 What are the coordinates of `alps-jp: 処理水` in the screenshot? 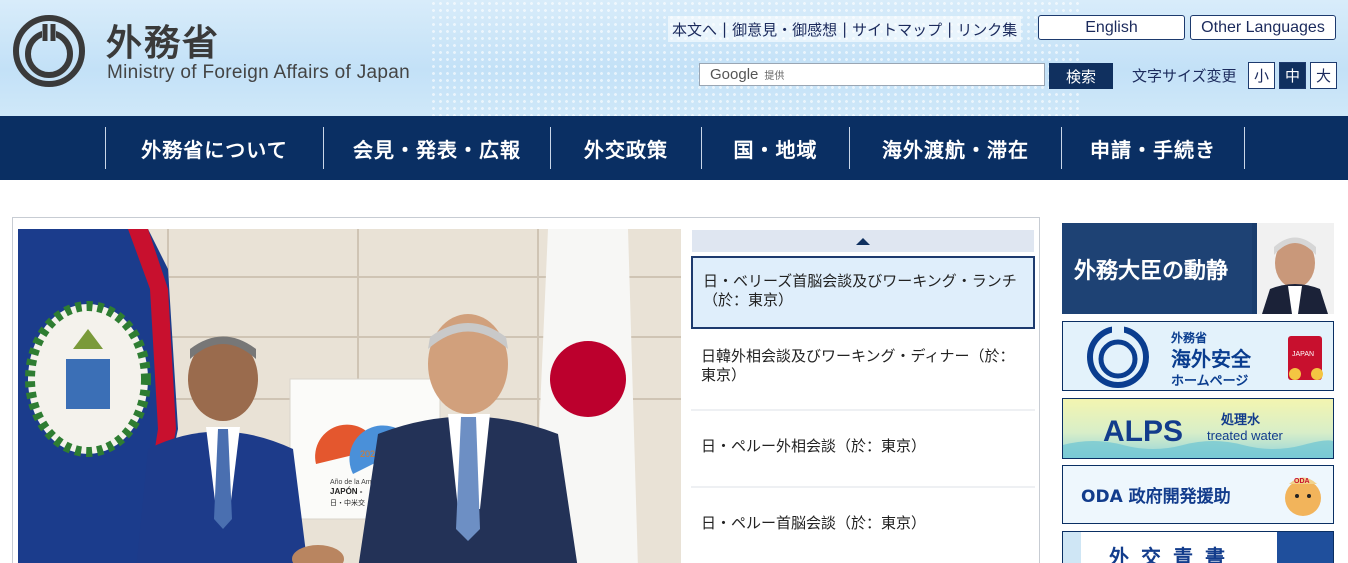 It's located at (1240, 420).